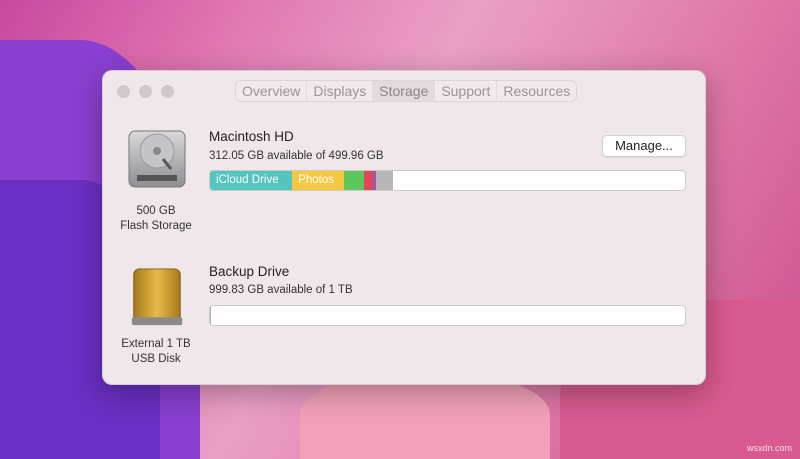 This screenshot has height=459, width=800. I want to click on disk-capacity-label: External 1 TB, so click(156, 344).